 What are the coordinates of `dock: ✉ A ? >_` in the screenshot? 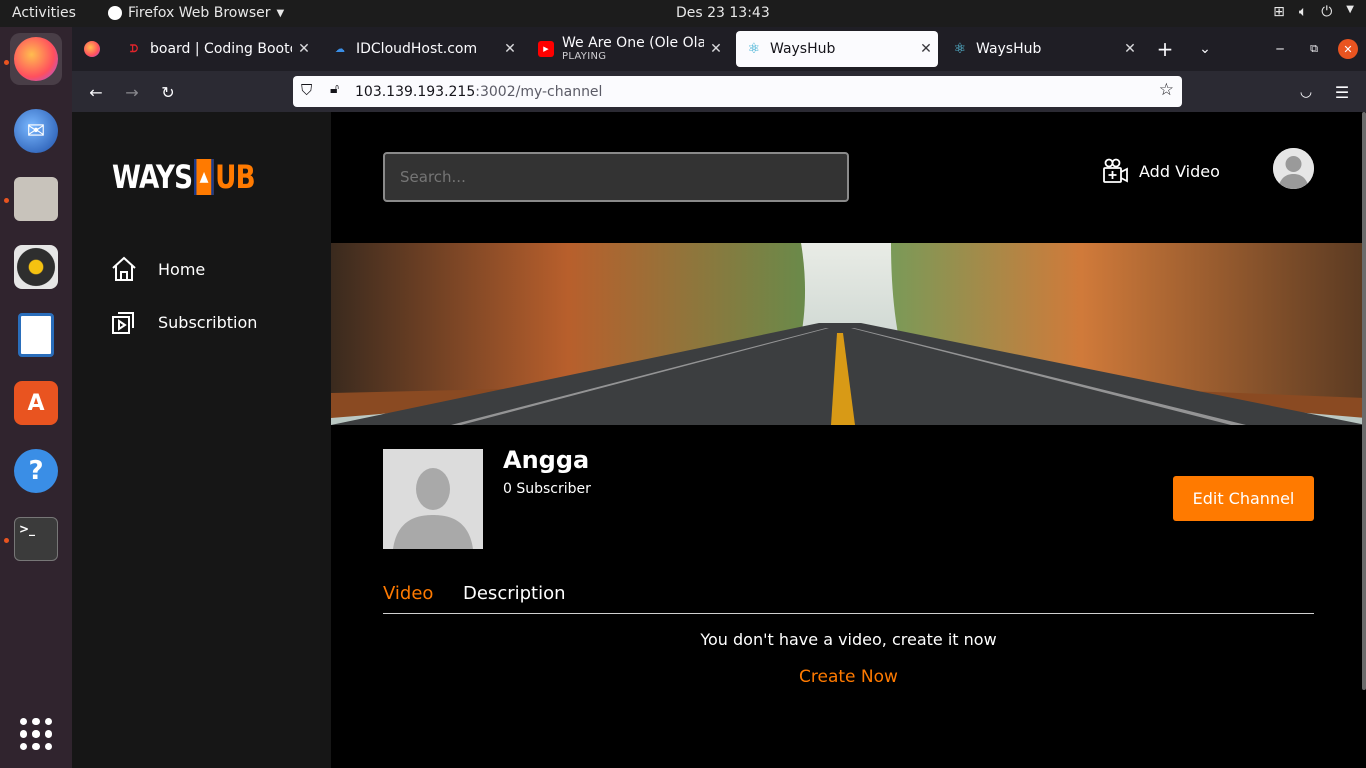 It's located at (36, 397).